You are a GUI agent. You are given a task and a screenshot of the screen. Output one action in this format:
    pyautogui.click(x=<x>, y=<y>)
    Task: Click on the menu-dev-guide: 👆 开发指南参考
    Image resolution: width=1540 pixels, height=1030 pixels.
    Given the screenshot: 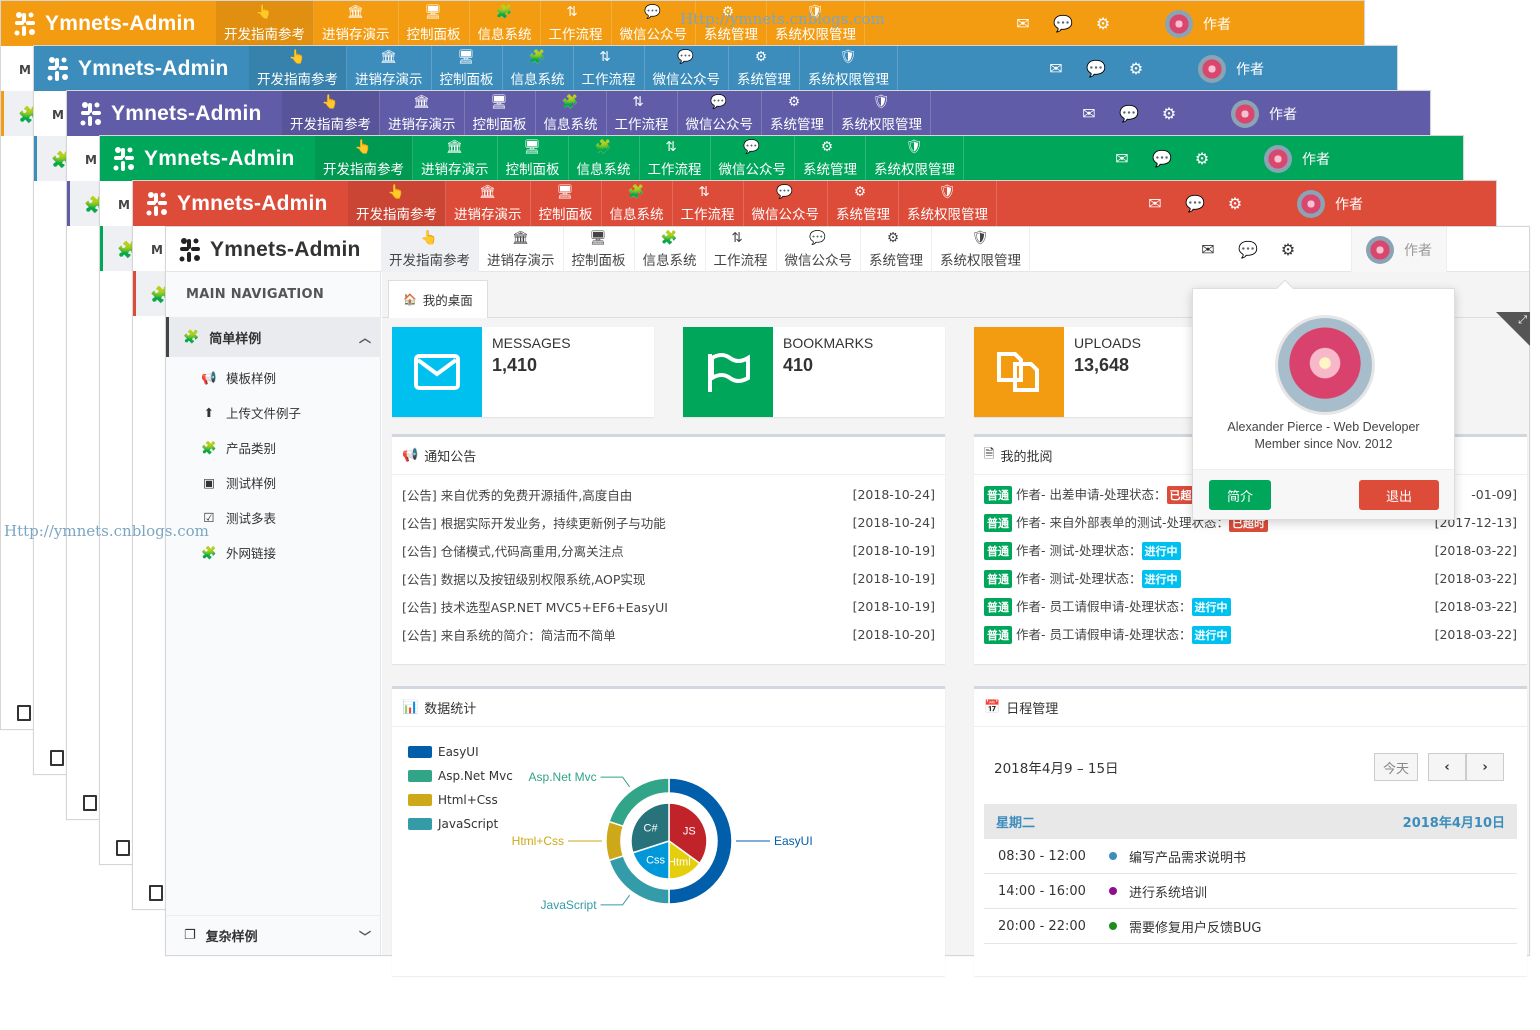 What is the action you would take?
    pyautogui.click(x=430, y=249)
    